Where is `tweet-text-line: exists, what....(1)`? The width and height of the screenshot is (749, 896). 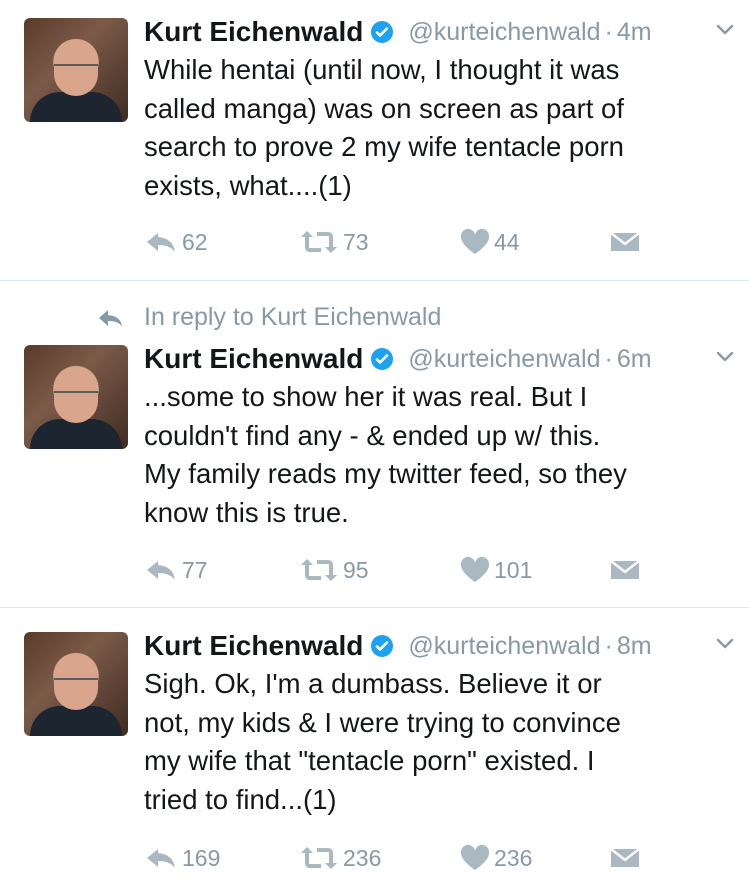
tweet-text-line: exists, what....(1) is located at coordinates (248, 185).